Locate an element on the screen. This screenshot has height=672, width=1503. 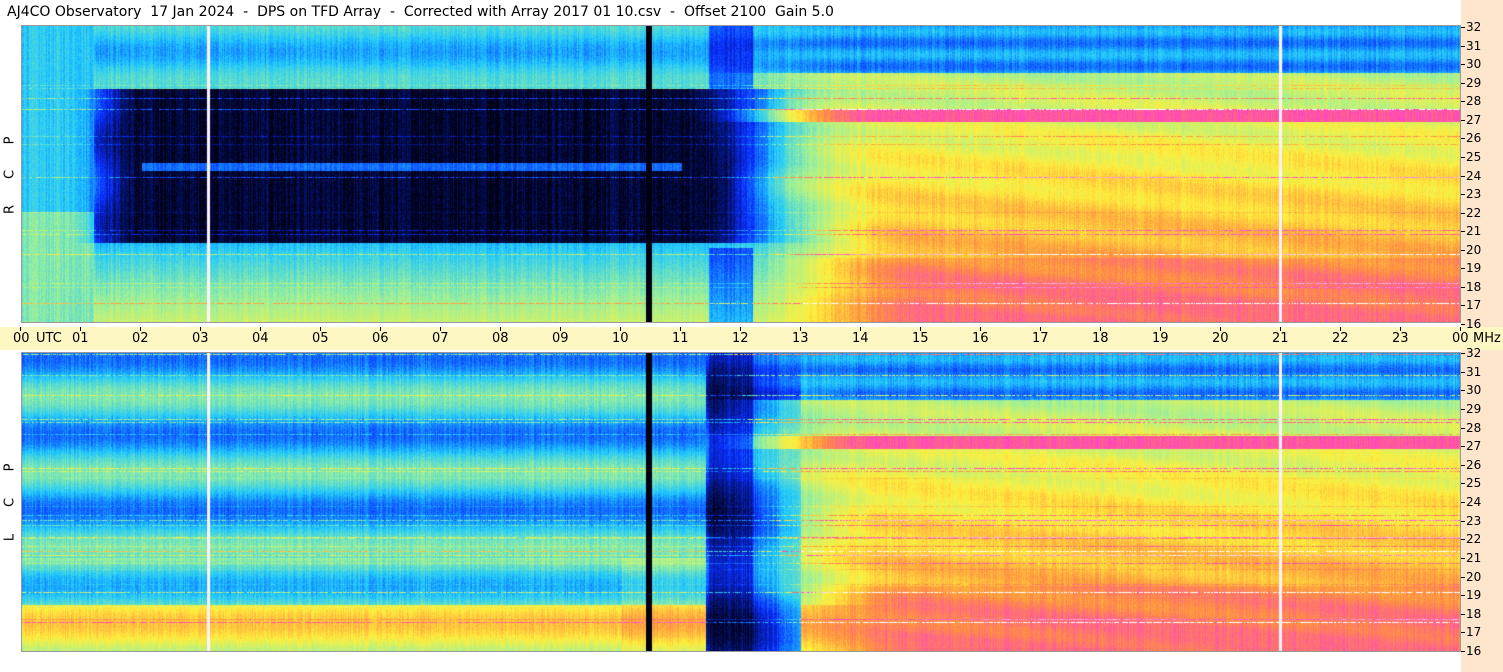
utc-tick-label: 03 is located at coordinates (200, 338).